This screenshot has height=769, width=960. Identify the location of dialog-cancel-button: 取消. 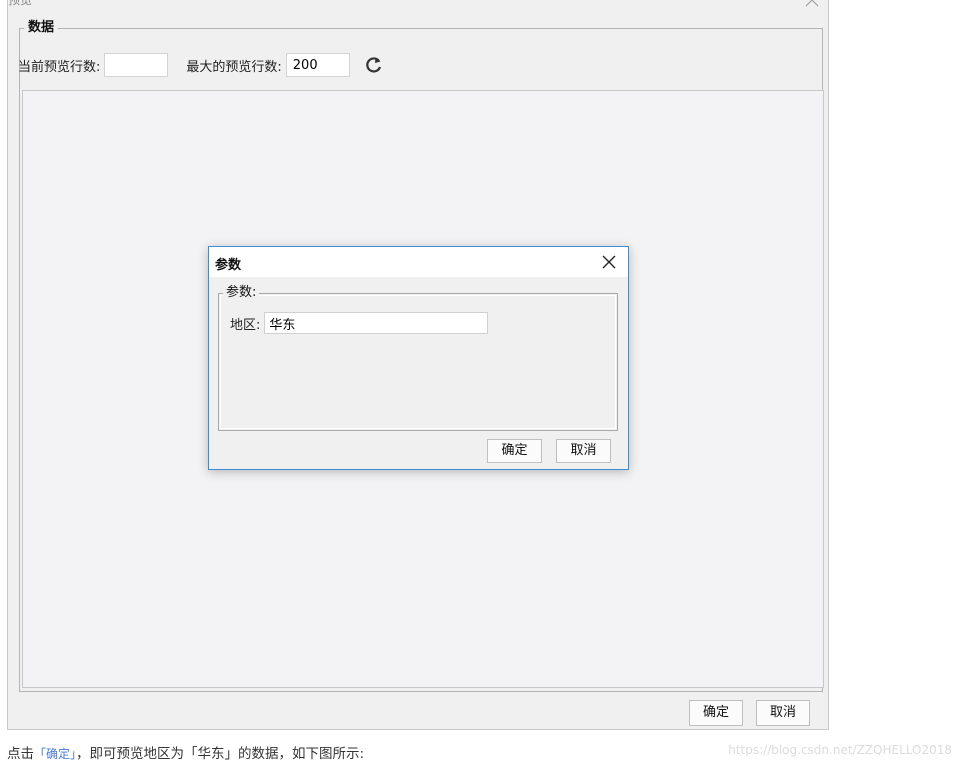
(583, 451).